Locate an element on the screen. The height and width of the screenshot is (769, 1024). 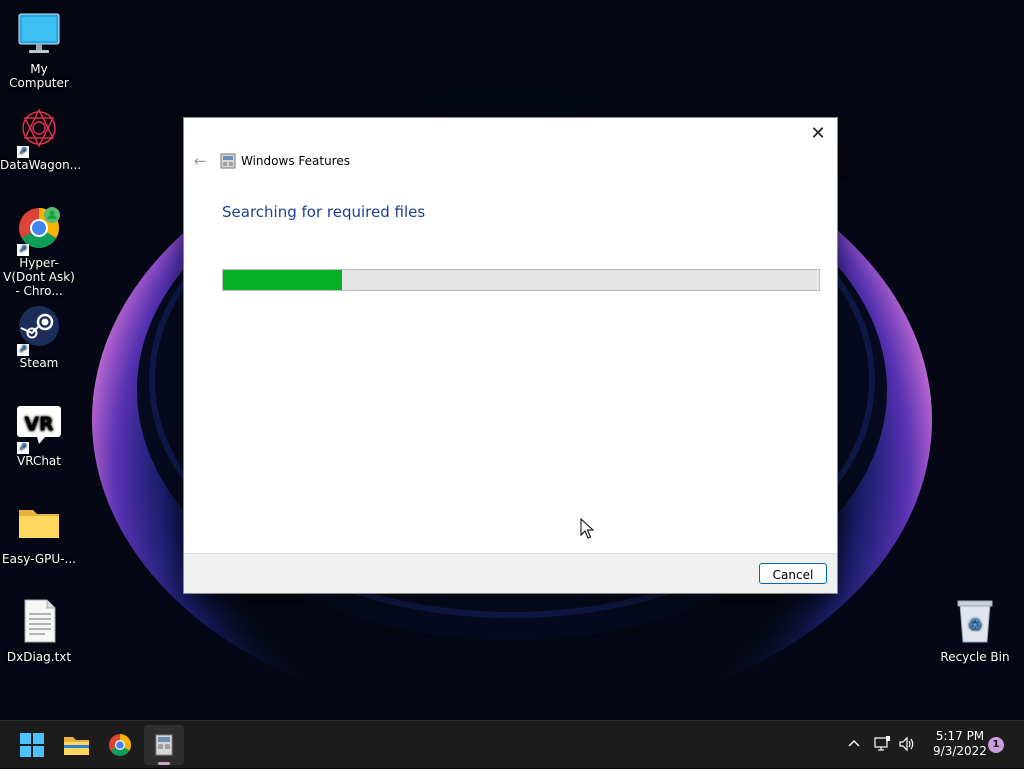
show-hidden-icons-button is located at coordinates (854, 744).